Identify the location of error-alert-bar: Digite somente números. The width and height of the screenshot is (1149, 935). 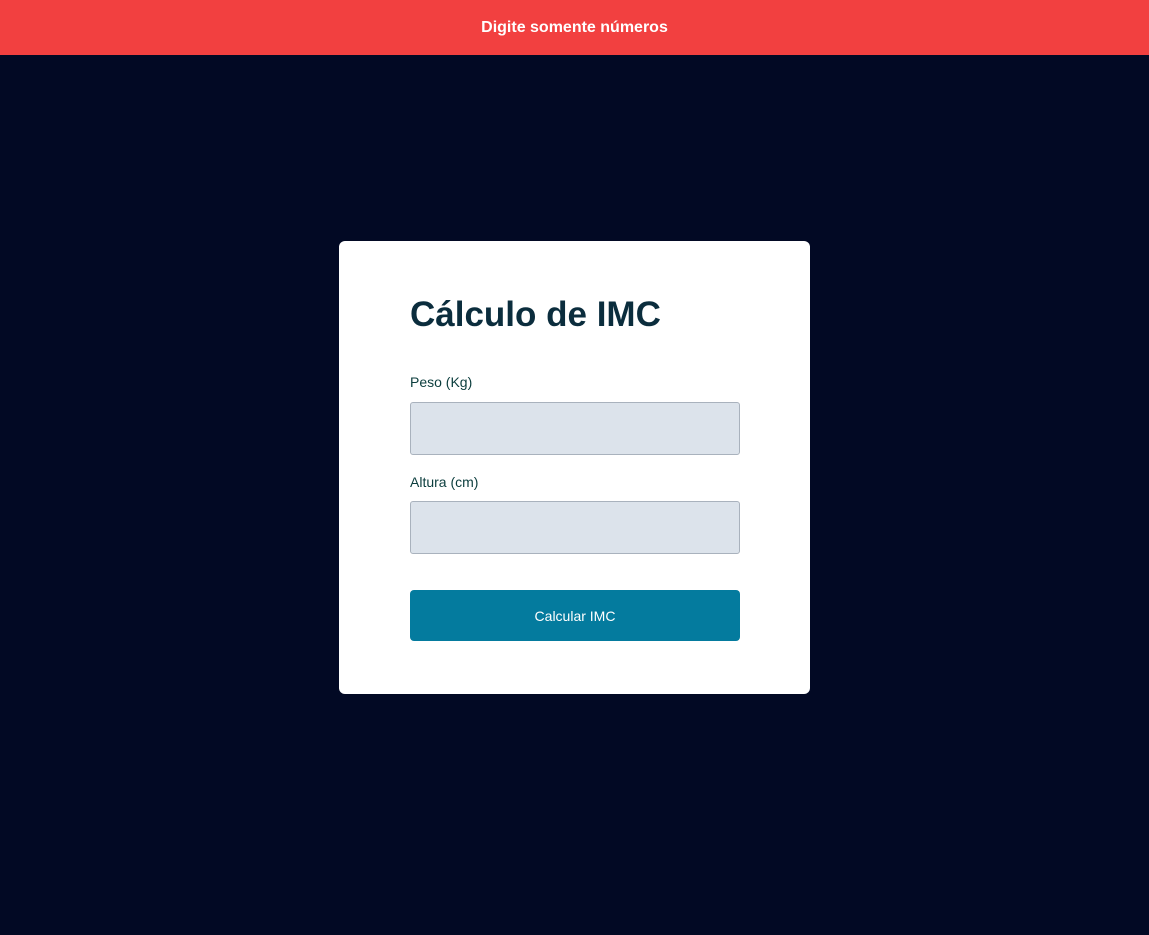
(574, 27).